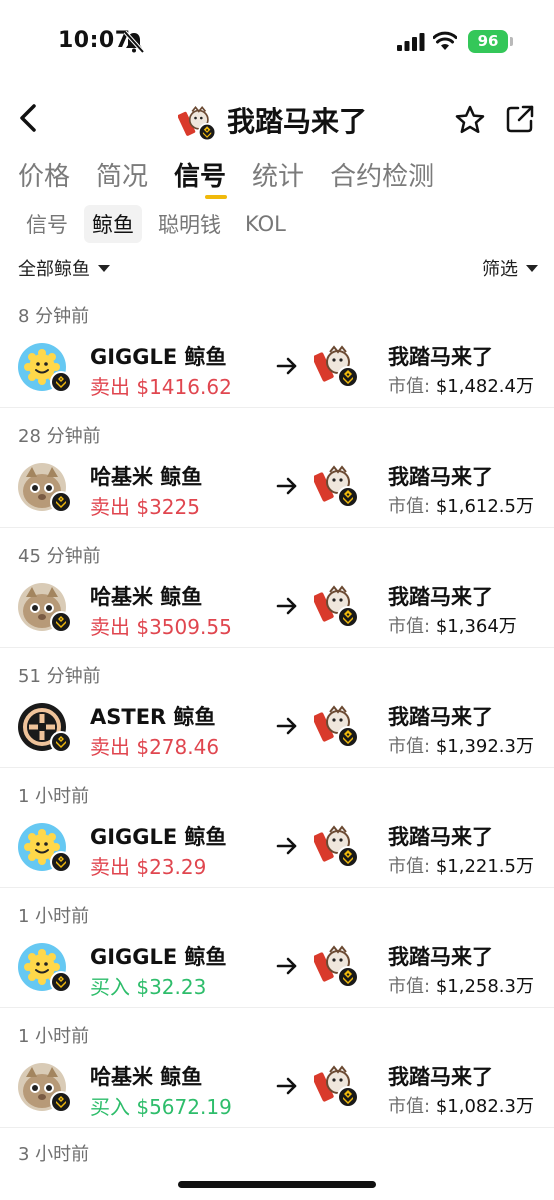  I want to click on whale-name: GIGGLE 鲸鱼, so click(158, 957).